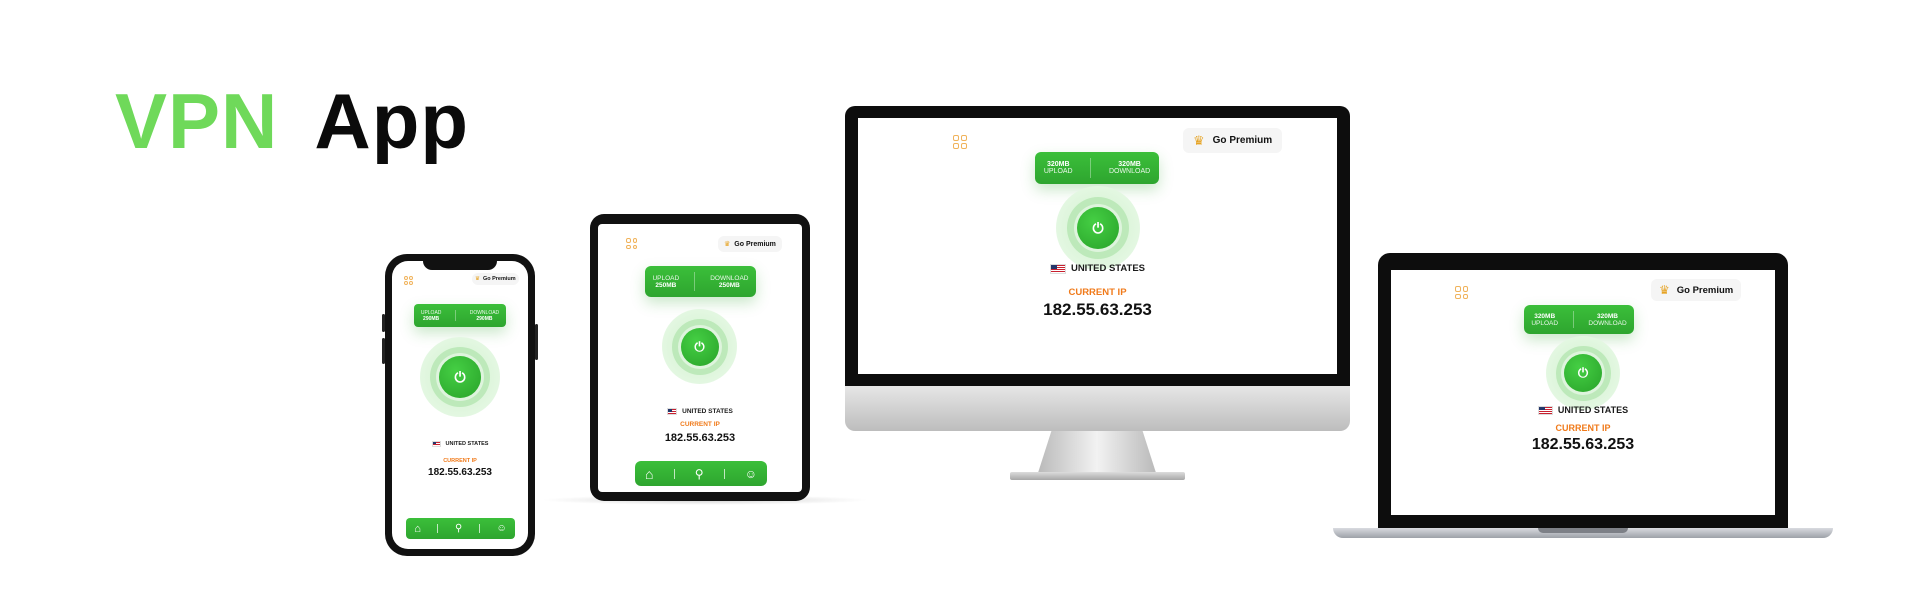 Image resolution: width=1920 pixels, height=600 pixels. Describe the element at coordinates (197, 121) in the screenshot. I see `hero-title-accent: VPN` at that location.